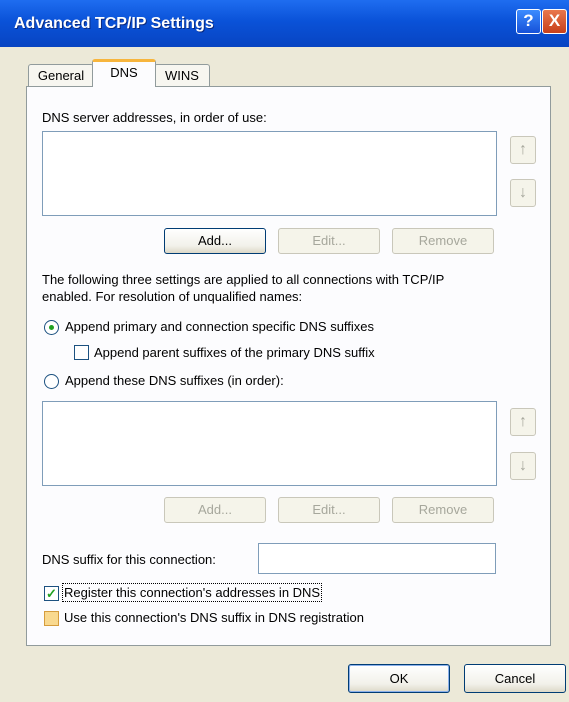 This screenshot has height=702, width=569. I want to click on close-icon: X, so click(554, 20).